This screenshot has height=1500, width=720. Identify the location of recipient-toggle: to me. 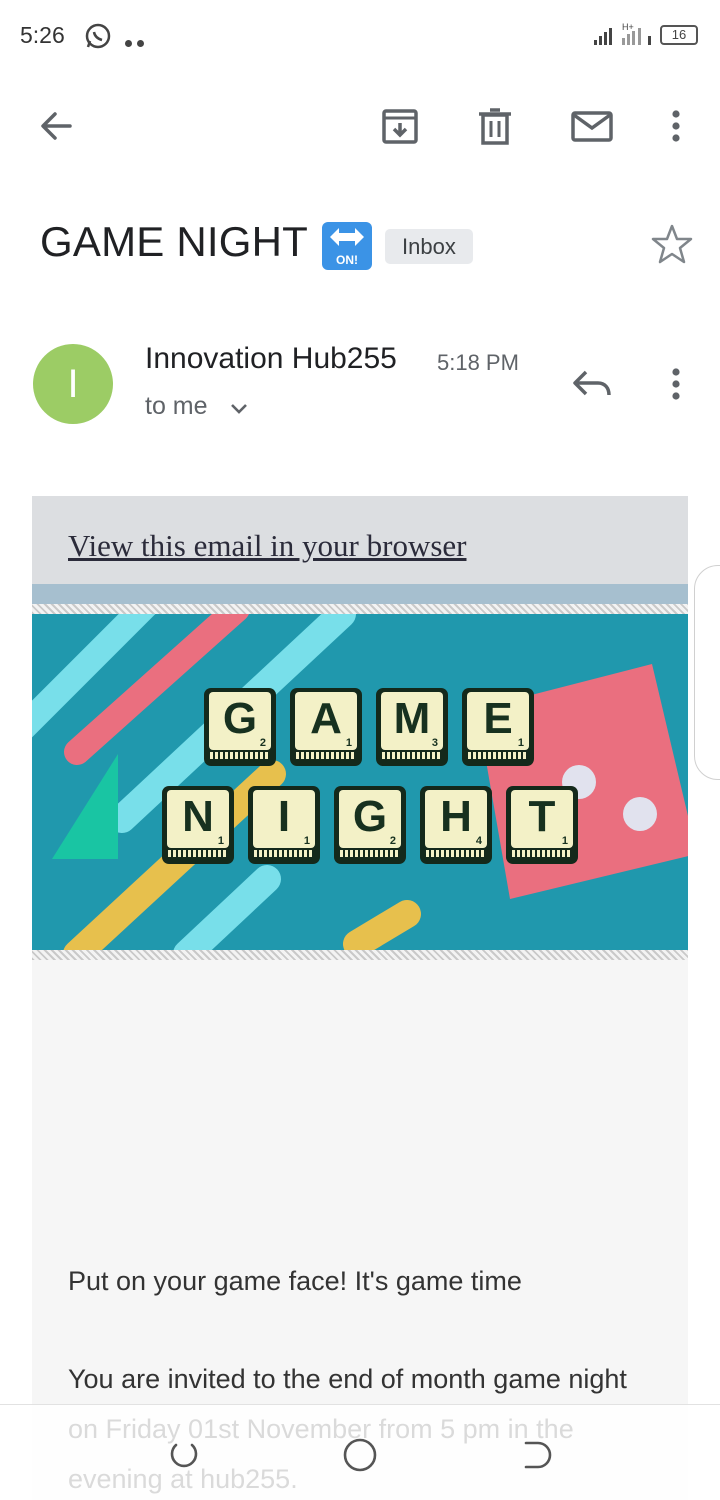
(176, 406).